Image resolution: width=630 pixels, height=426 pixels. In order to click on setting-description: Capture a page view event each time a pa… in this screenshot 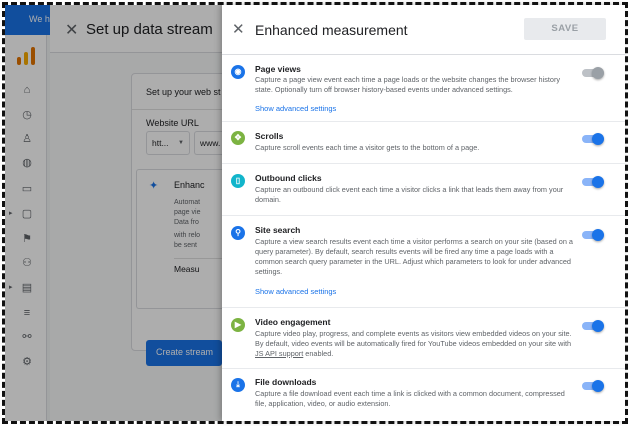, I will do `click(408, 84)`.